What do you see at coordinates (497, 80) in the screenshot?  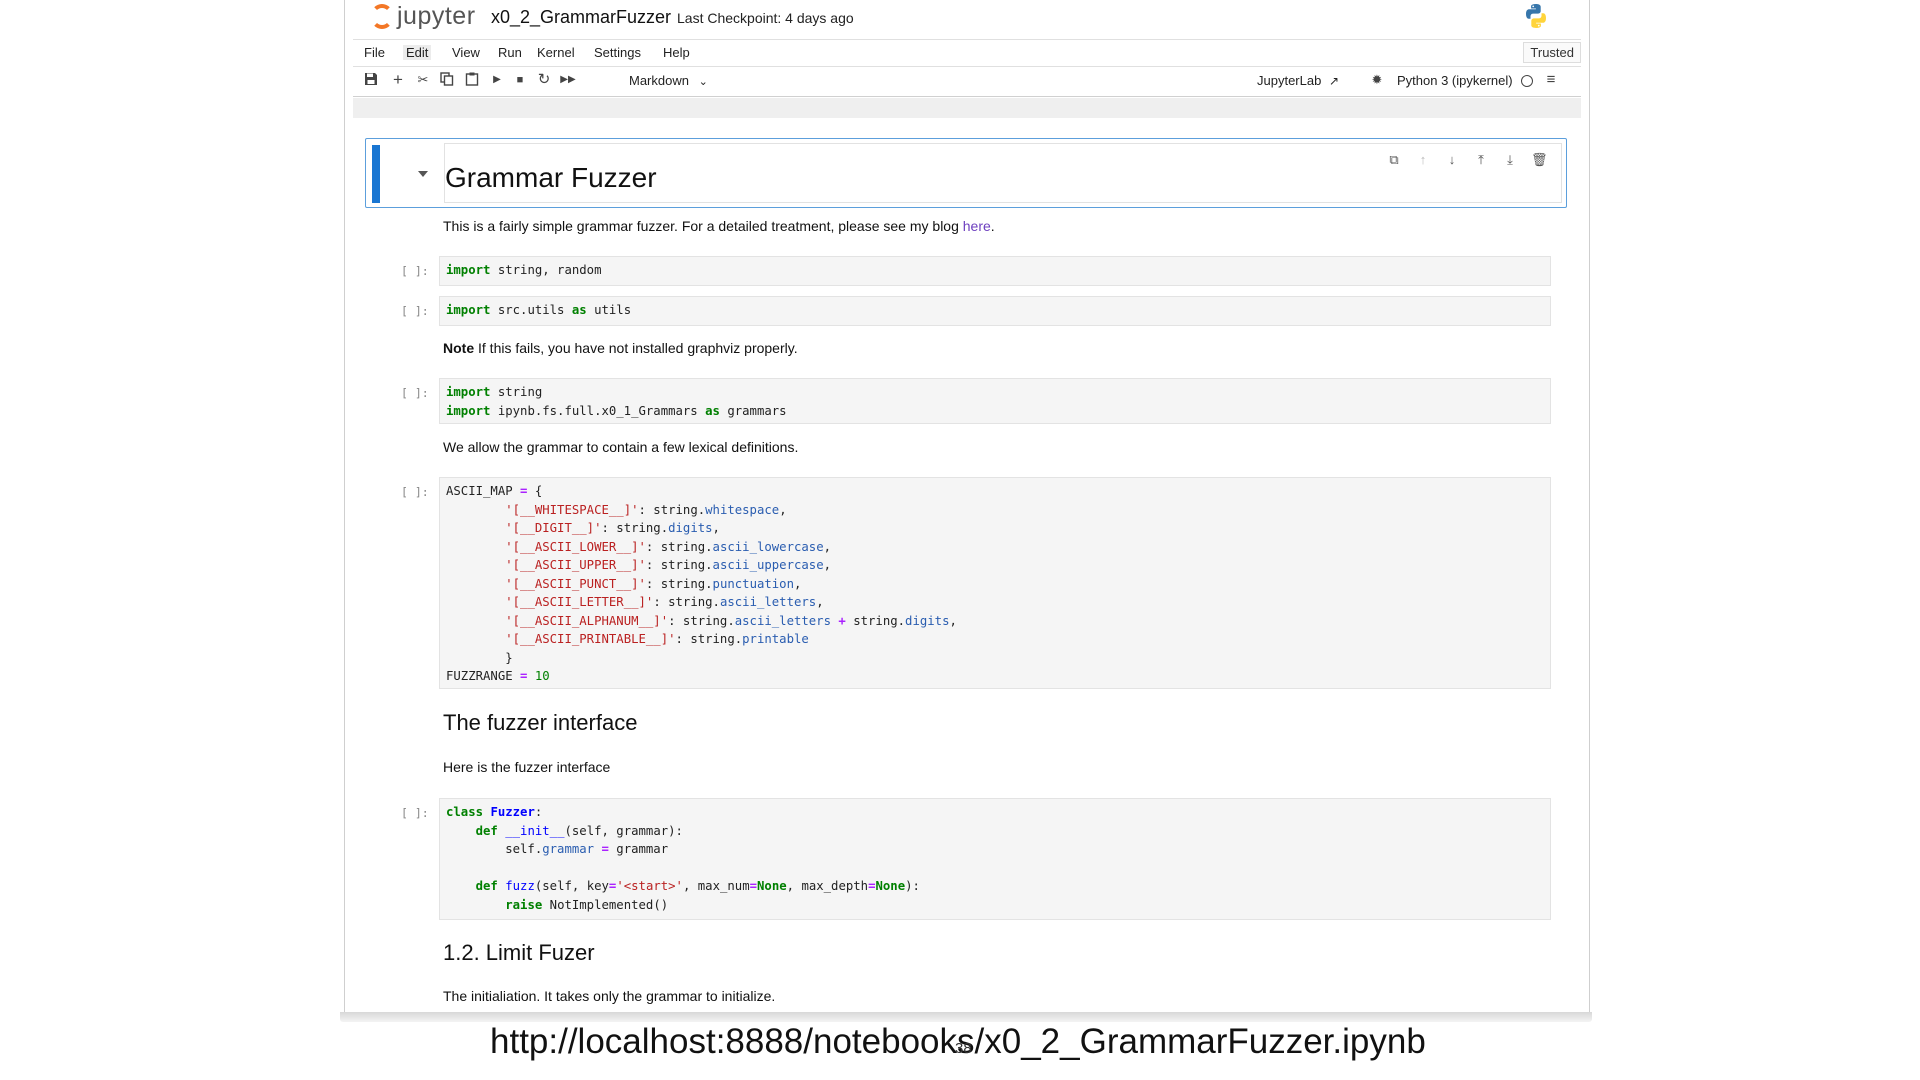 I see `run-icon: ▶` at bounding box center [497, 80].